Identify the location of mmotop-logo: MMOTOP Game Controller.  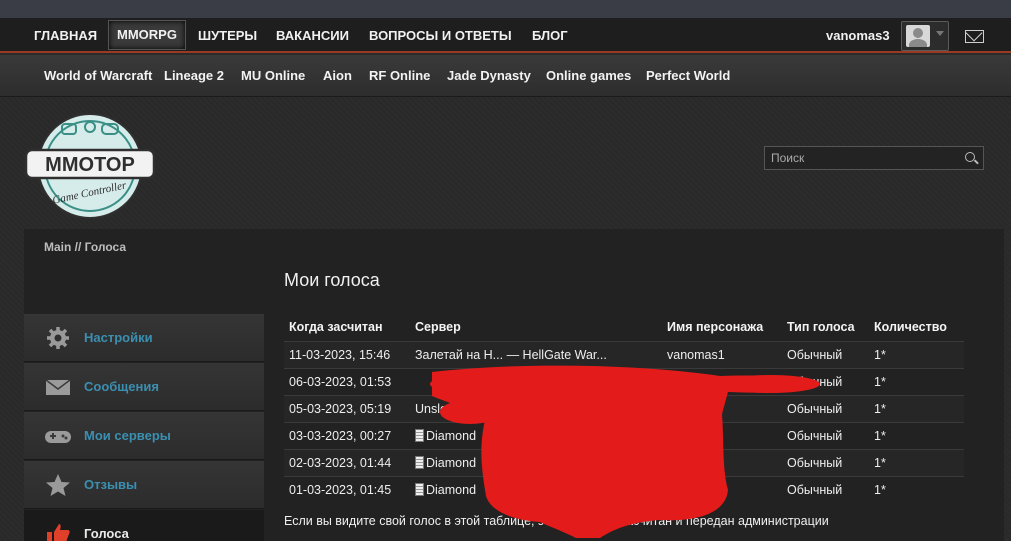
(90, 165).